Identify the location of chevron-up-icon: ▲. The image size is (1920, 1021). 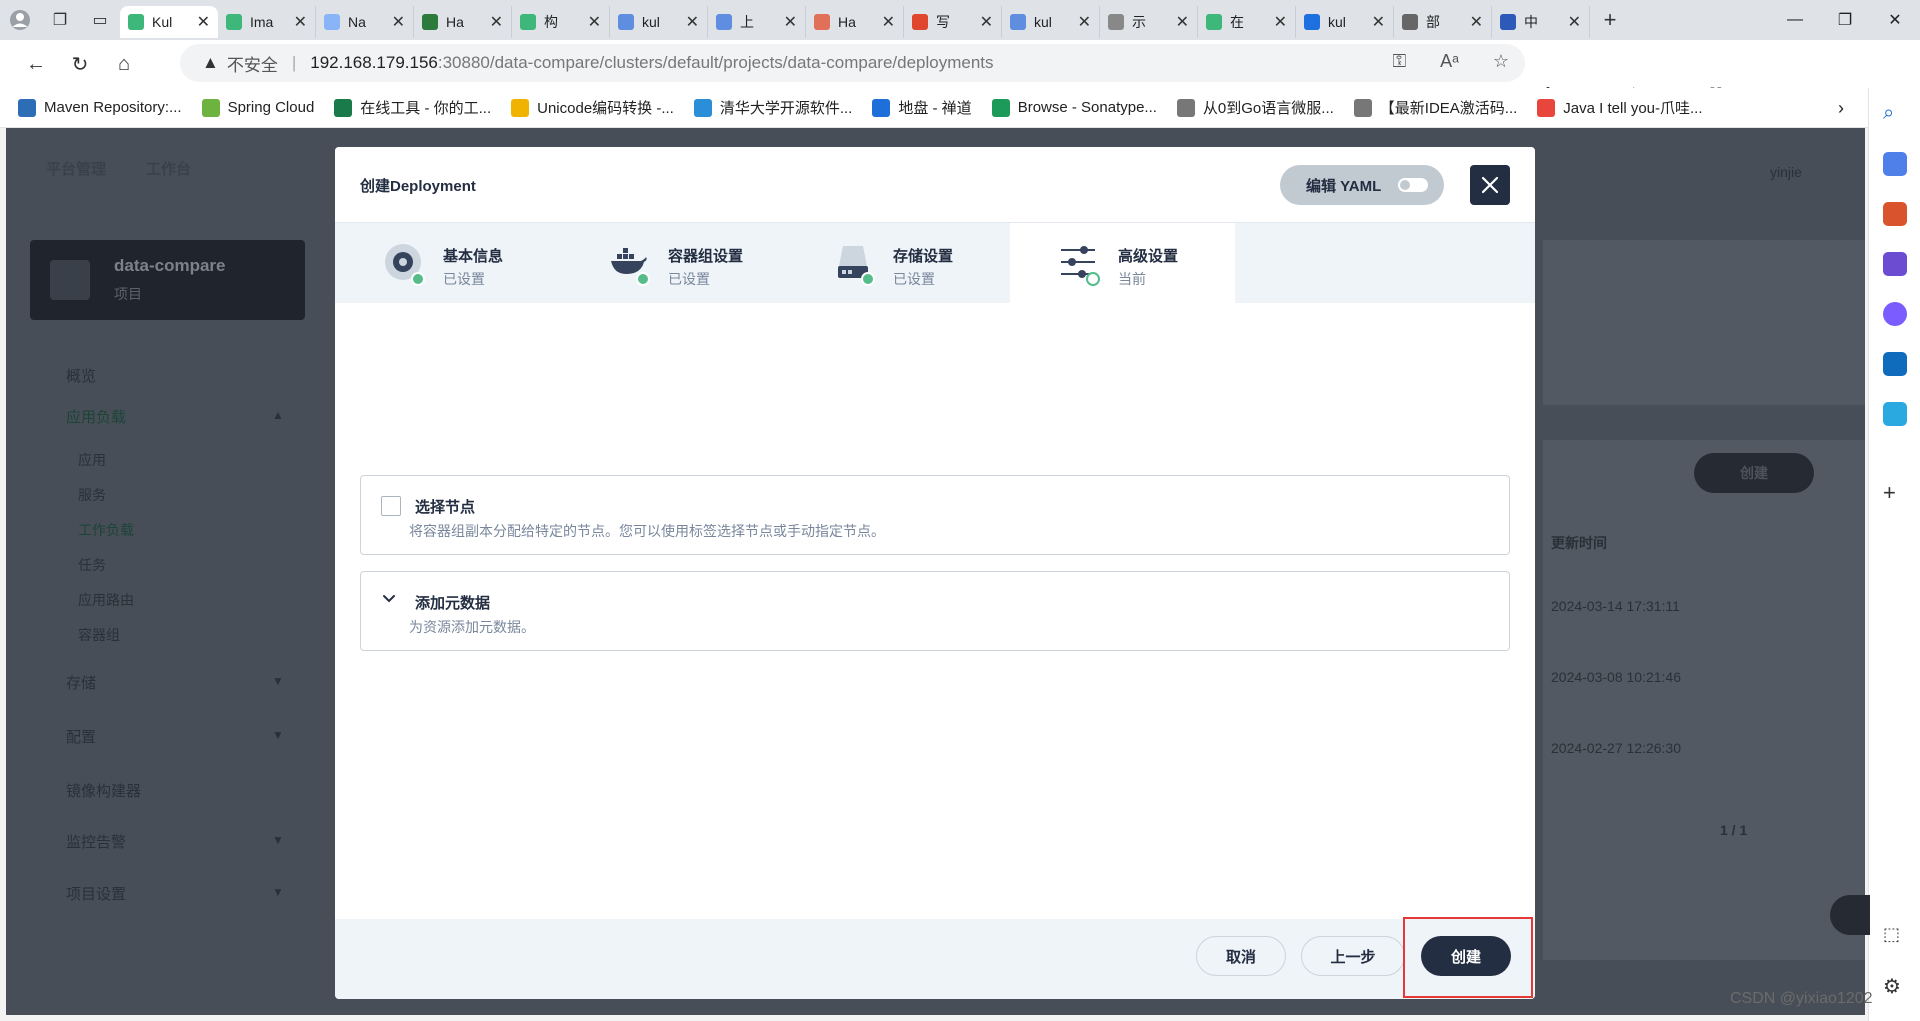
(278, 415).